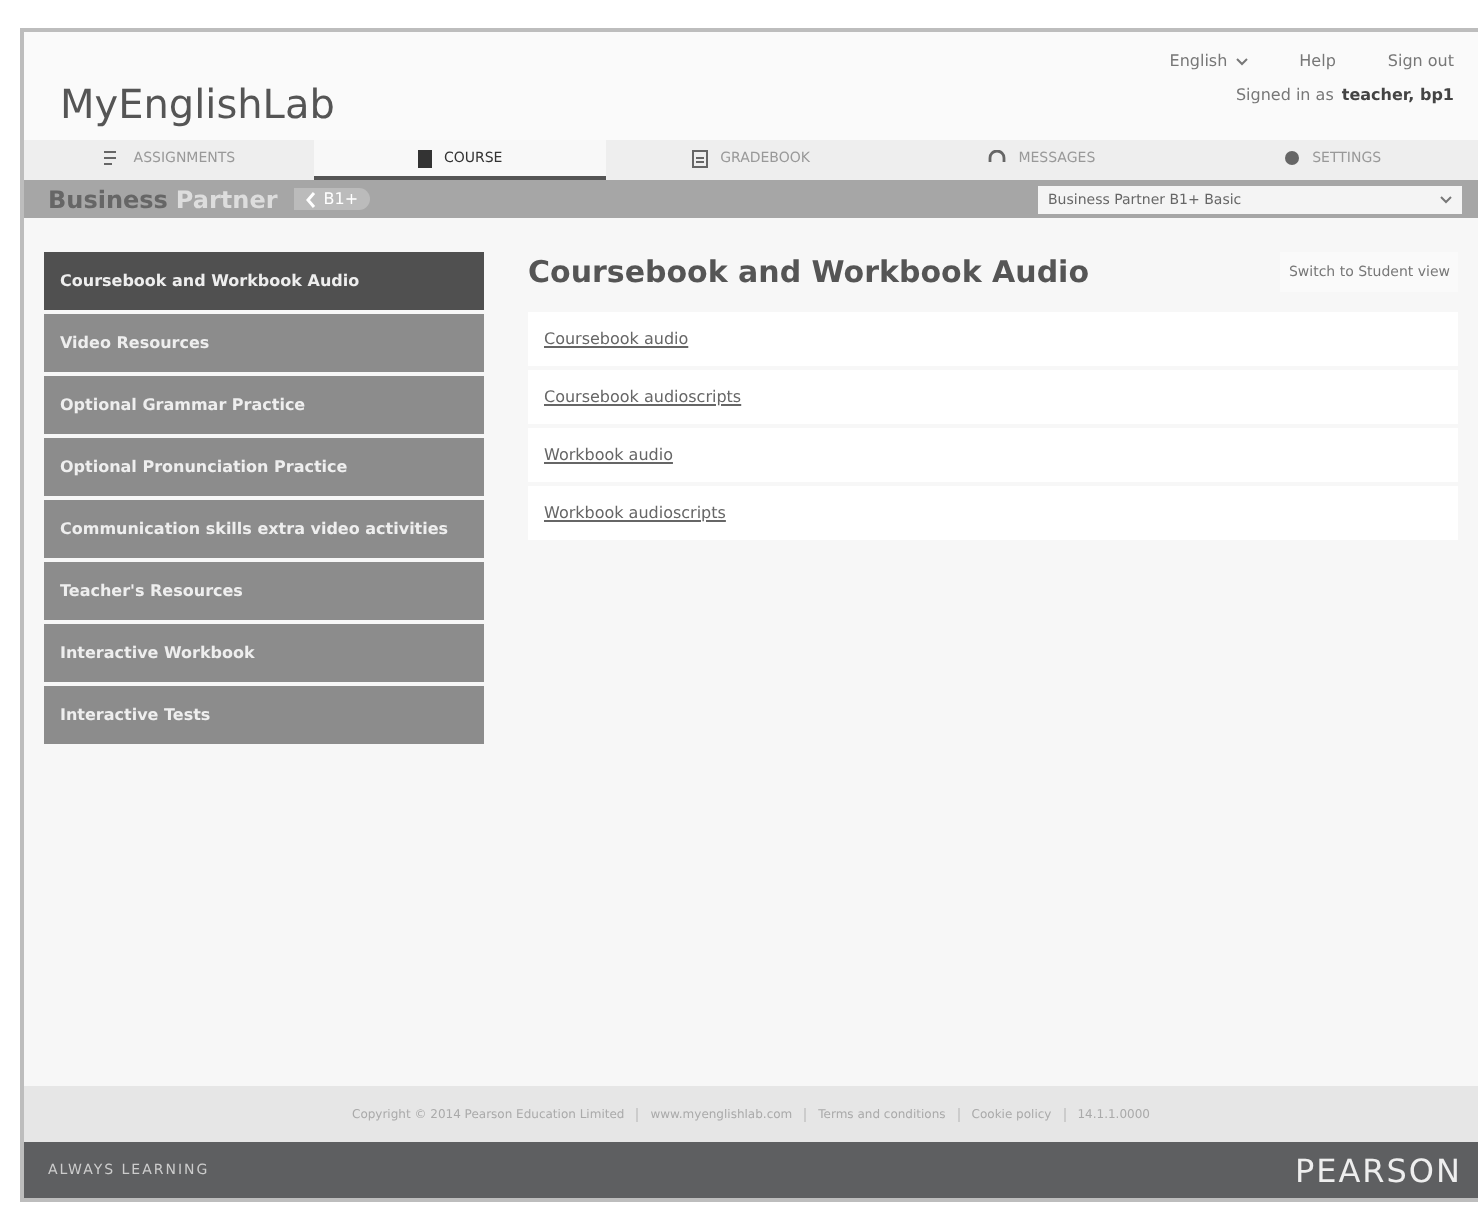 The height and width of the screenshot is (1214, 1478). Describe the element at coordinates (264, 529) in the screenshot. I see `sidebar-item: Communication skills extra video activities` at that location.